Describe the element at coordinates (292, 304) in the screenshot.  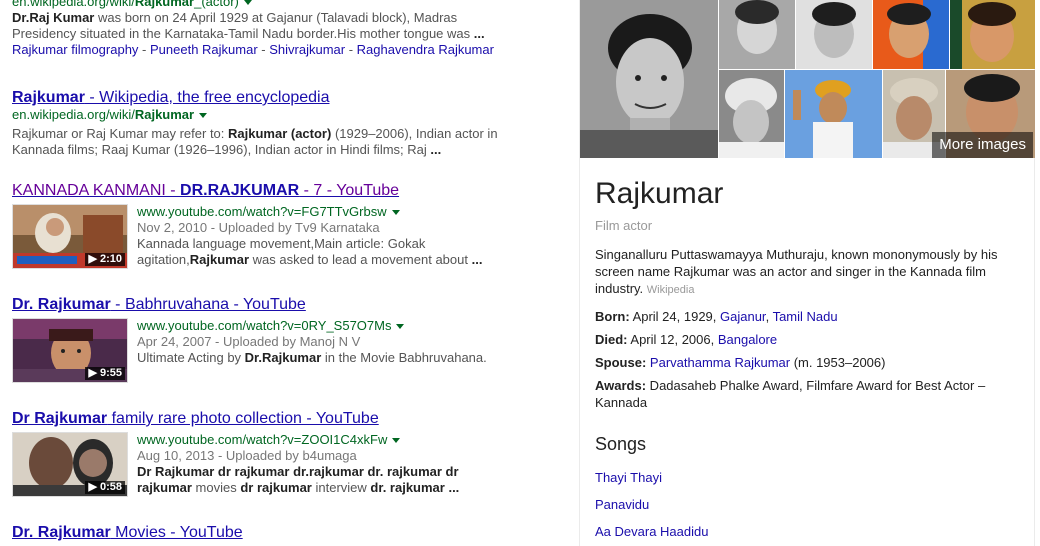
I see `result-title-link: Dr. Rajkumar - Babhruvahana - YouTube` at that location.